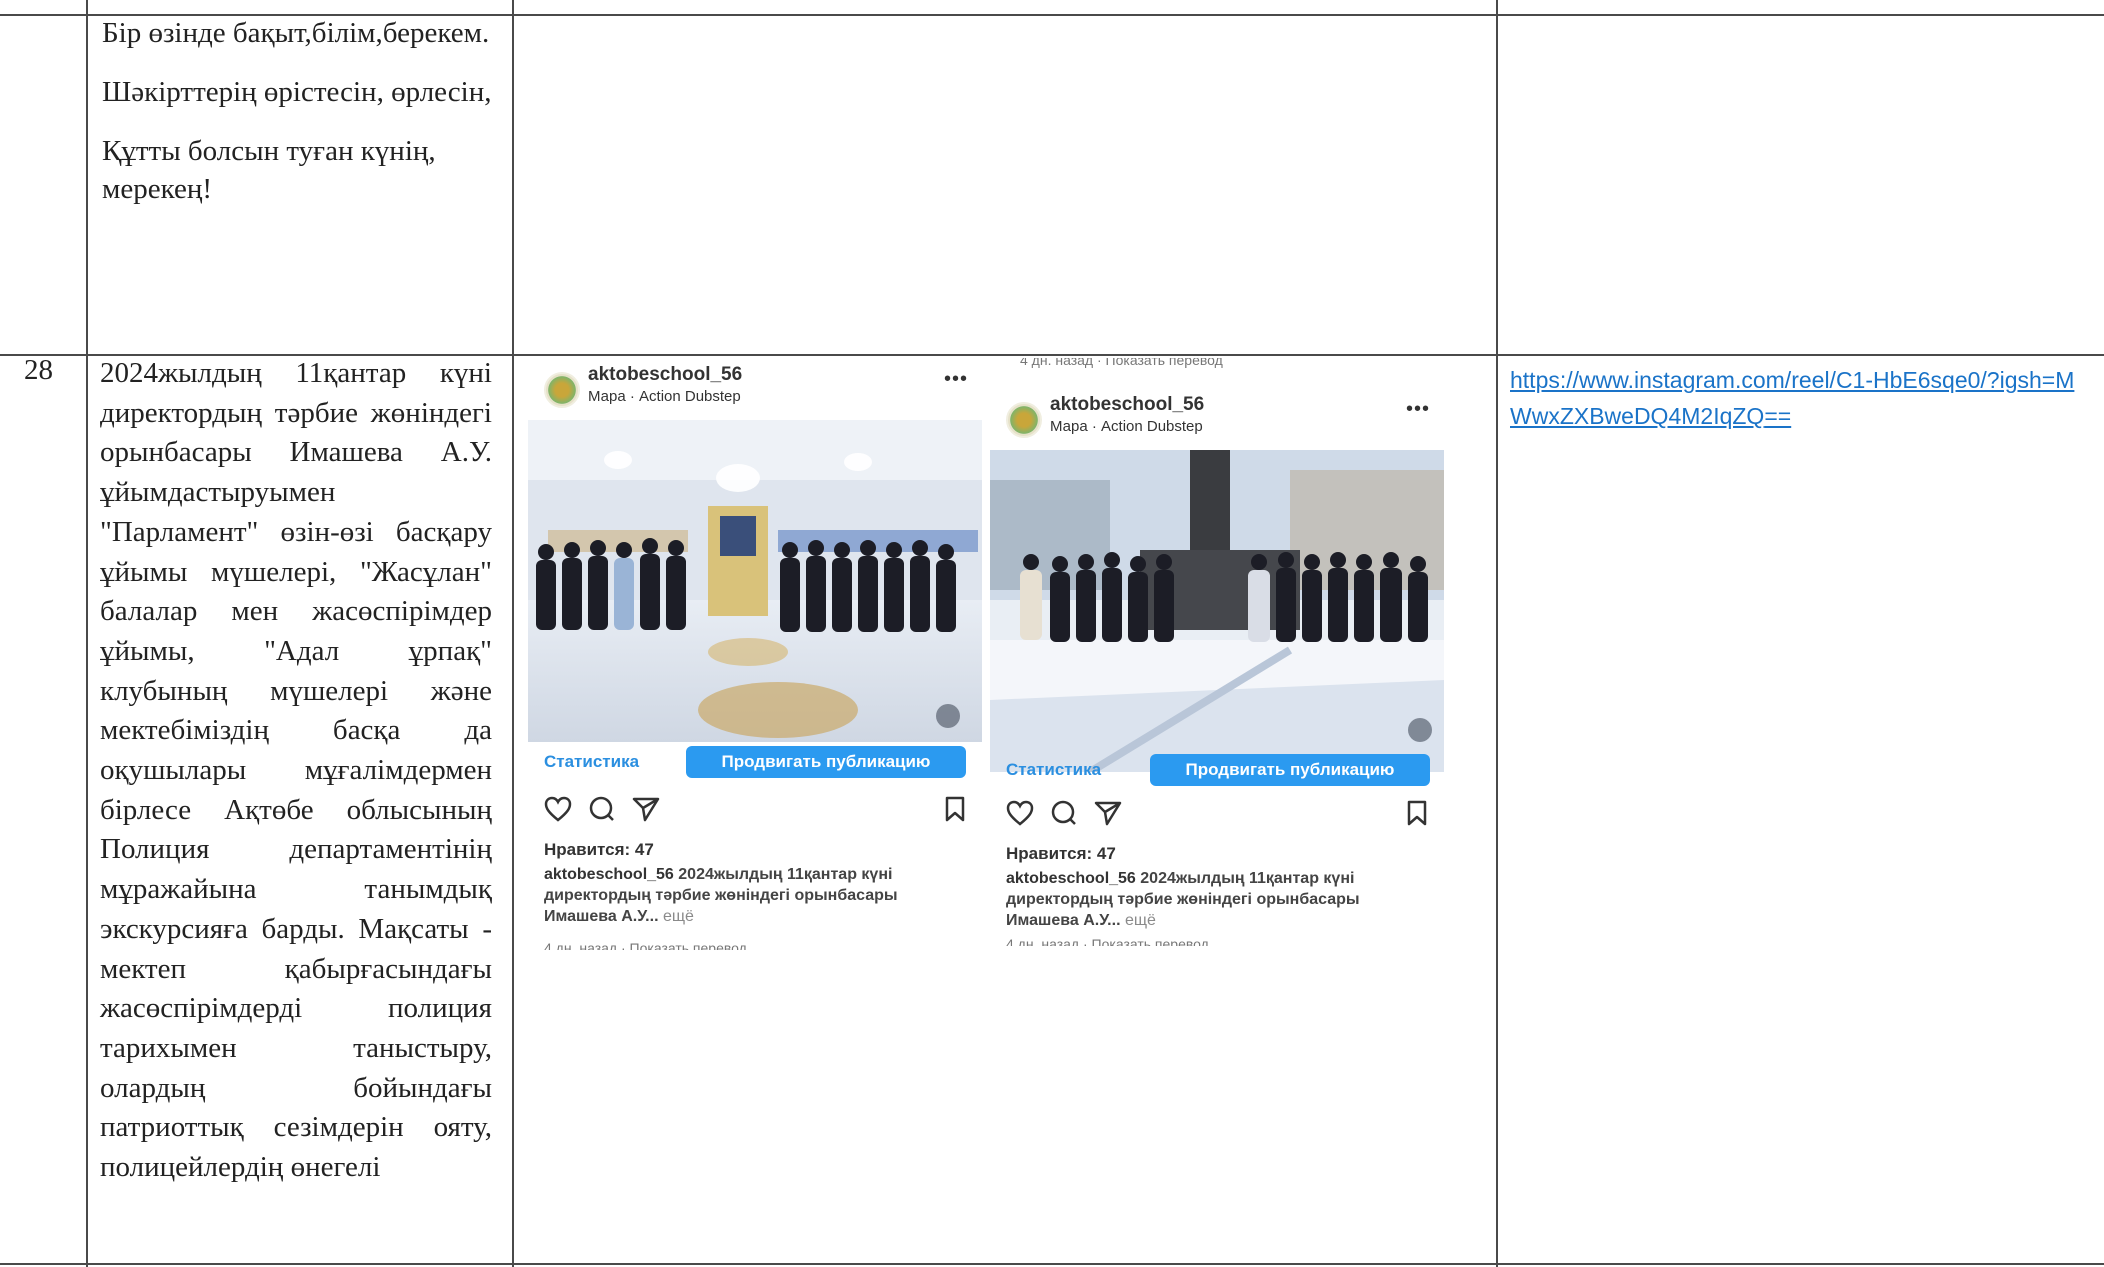 This screenshot has width=2104, height=1267. Describe the element at coordinates (1052, 1264) in the screenshot. I see `table-bottom-border` at that location.